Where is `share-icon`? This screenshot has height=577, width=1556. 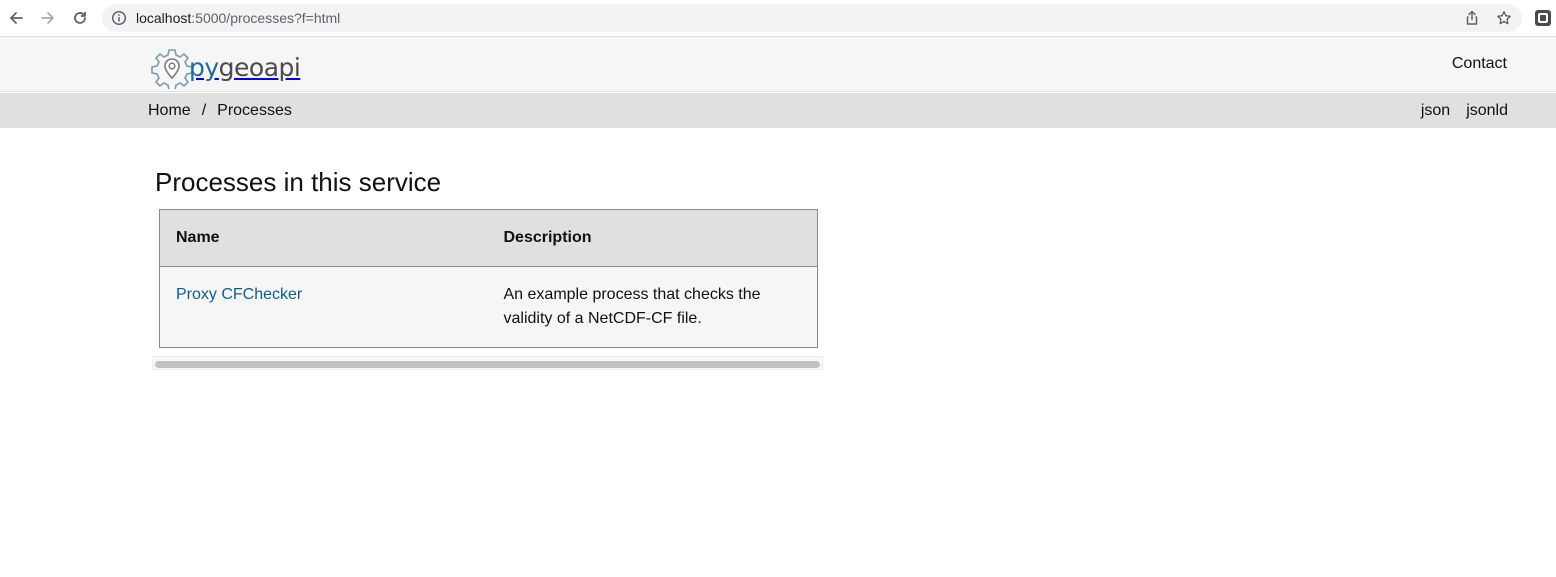 share-icon is located at coordinates (1472, 18).